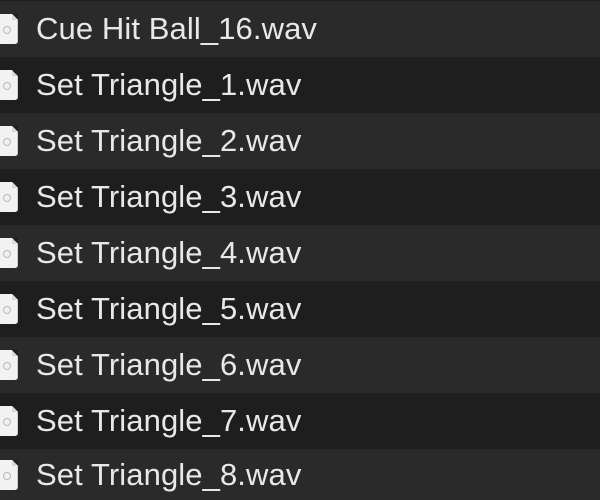 Image resolution: width=600 pixels, height=500 pixels. Describe the element at coordinates (169, 140) in the screenshot. I see `file-name: Set Triangle_2.wav` at that location.